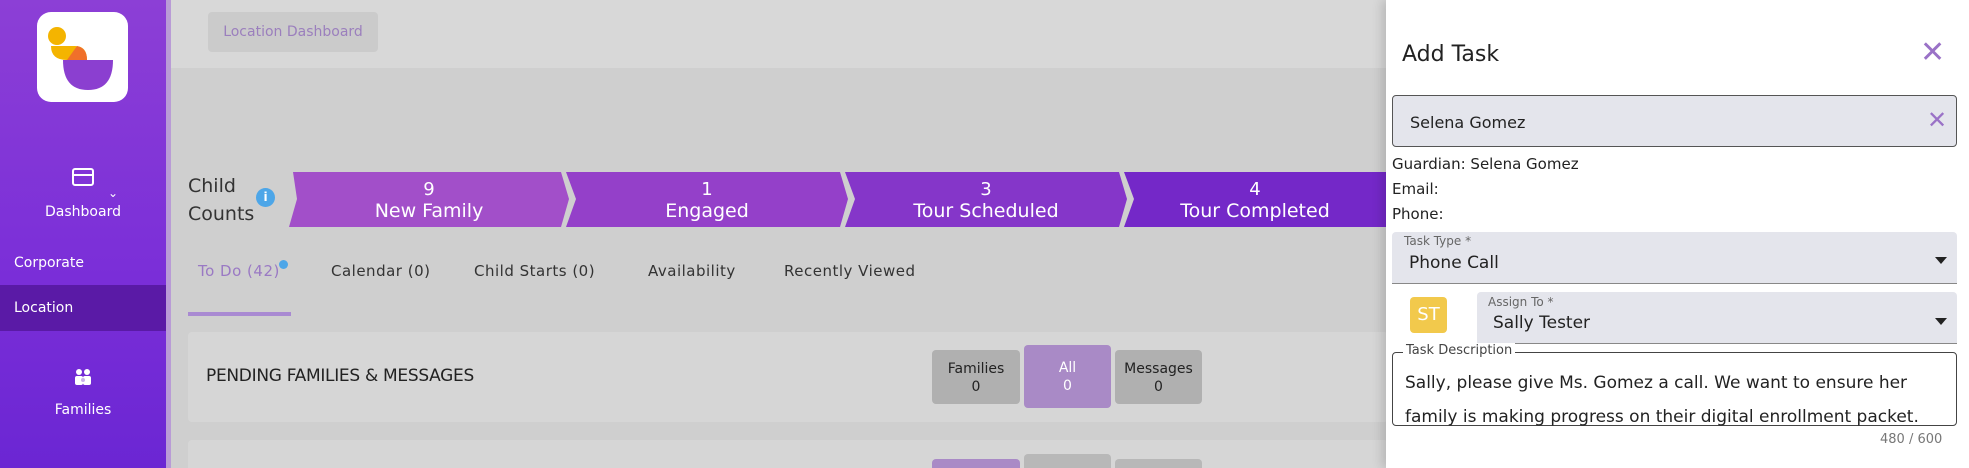 The width and height of the screenshot is (1969, 468). I want to click on pipeline-step-tour-completed: 4 Tour Completed, so click(1255, 199).